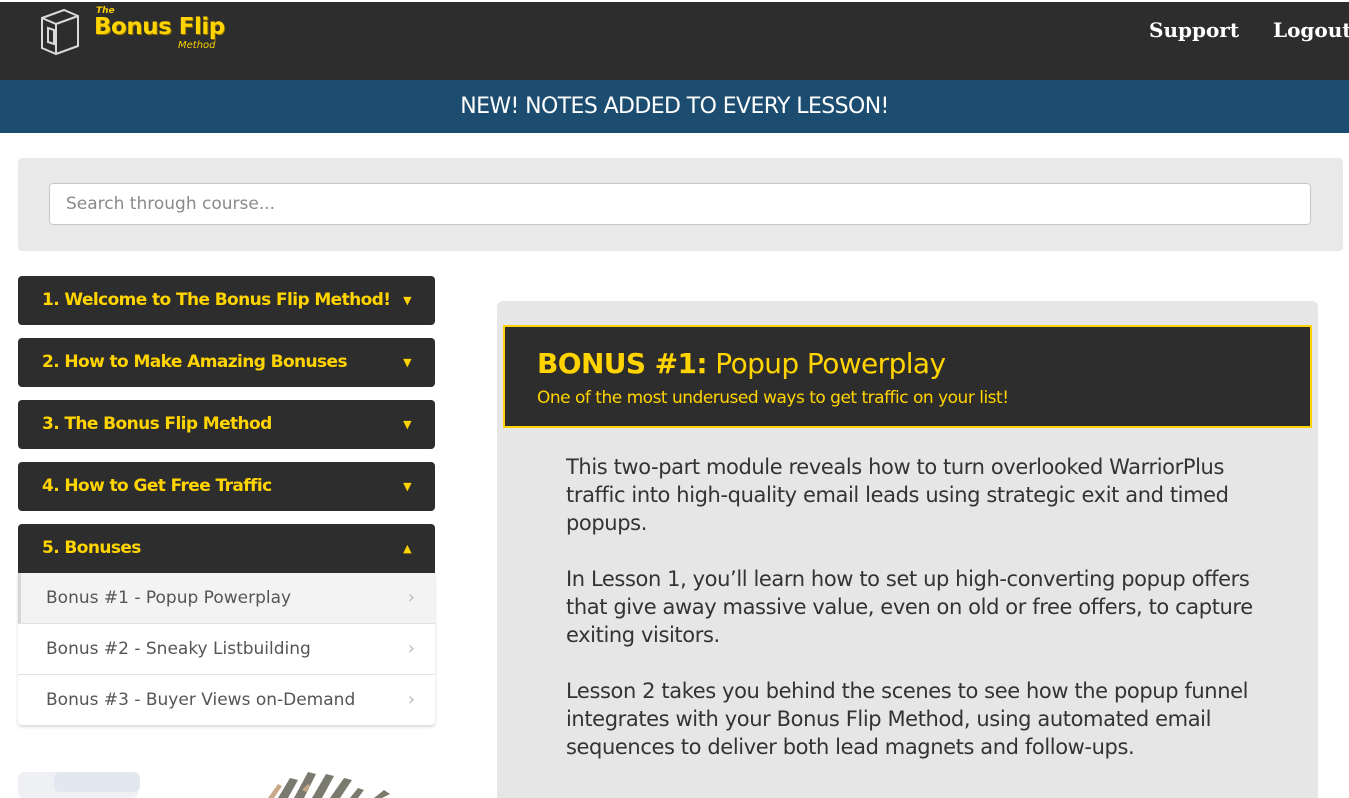 This screenshot has height=798, width=1349. I want to click on module-label: 1. Welcome to The Bonus Flip Method!, so click(216, 300).